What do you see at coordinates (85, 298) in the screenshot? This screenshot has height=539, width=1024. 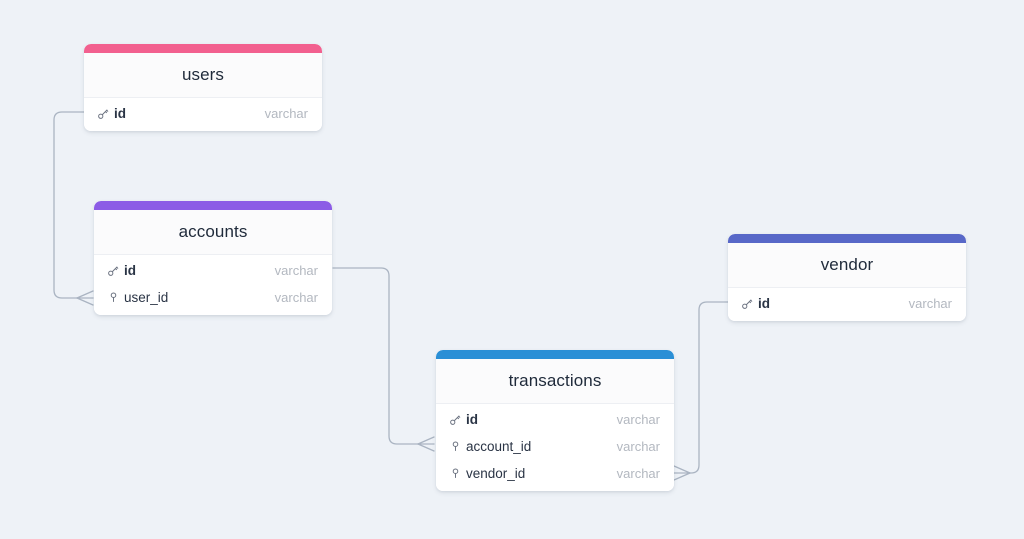 I see `crowsfoot-accounts-user-id` at bounding box center [85, 298].